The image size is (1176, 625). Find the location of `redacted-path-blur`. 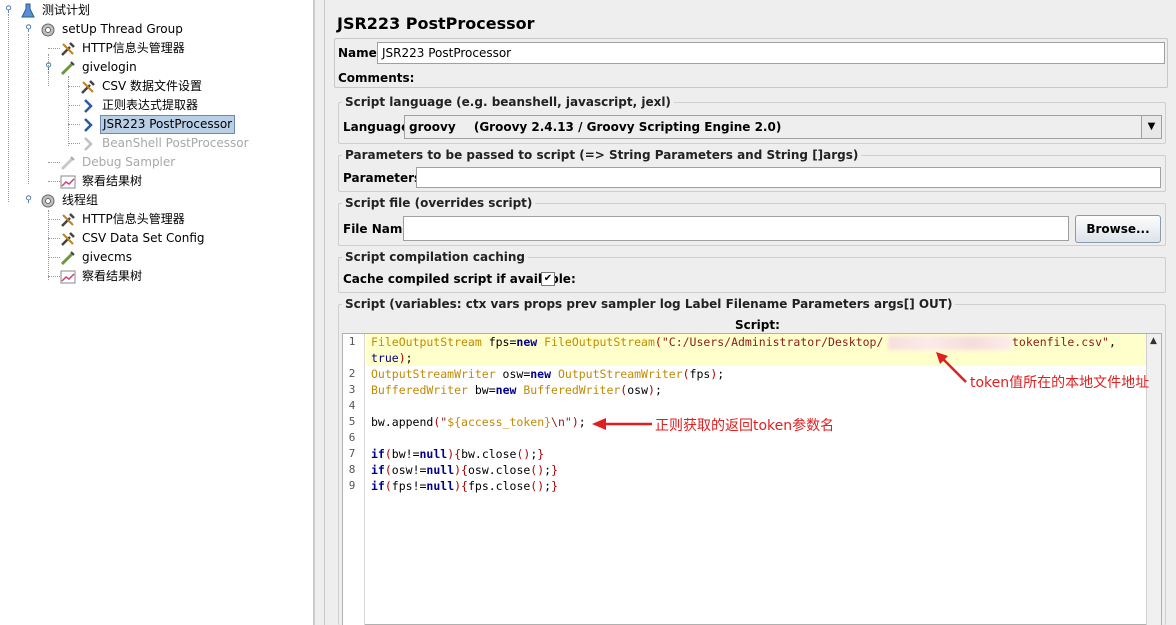

redacted-path-blur is located at coordinates (950, 343).